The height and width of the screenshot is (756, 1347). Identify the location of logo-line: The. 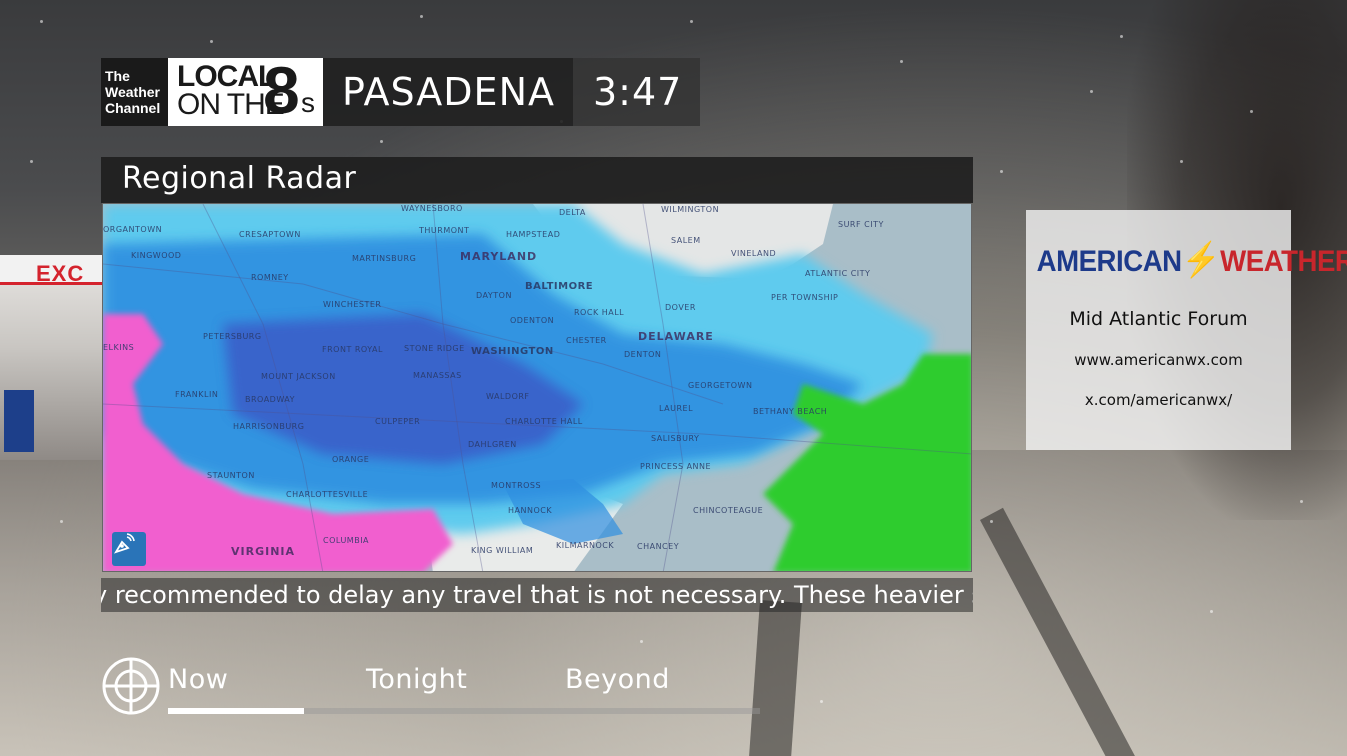
(117, 76).